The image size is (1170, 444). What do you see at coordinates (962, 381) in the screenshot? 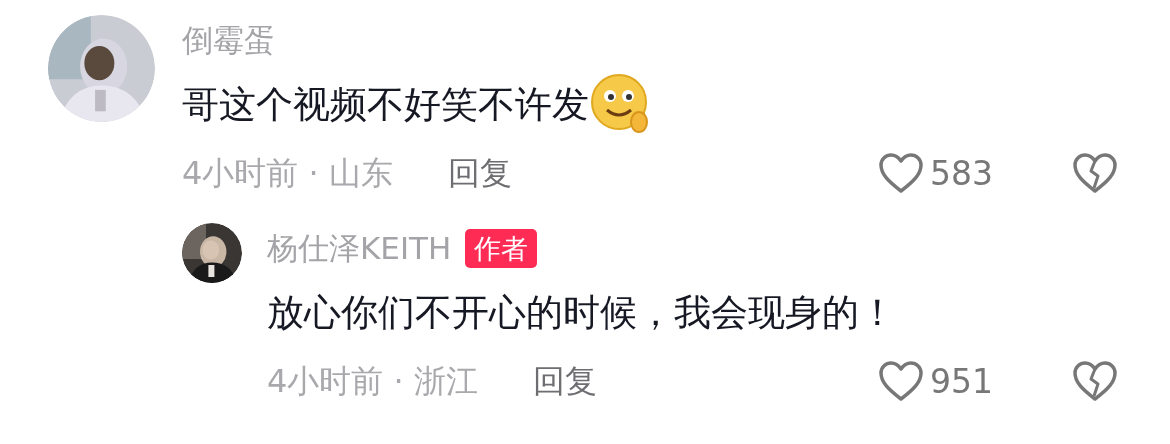
I see `like-count: 951` at bounding box center [962, 381].